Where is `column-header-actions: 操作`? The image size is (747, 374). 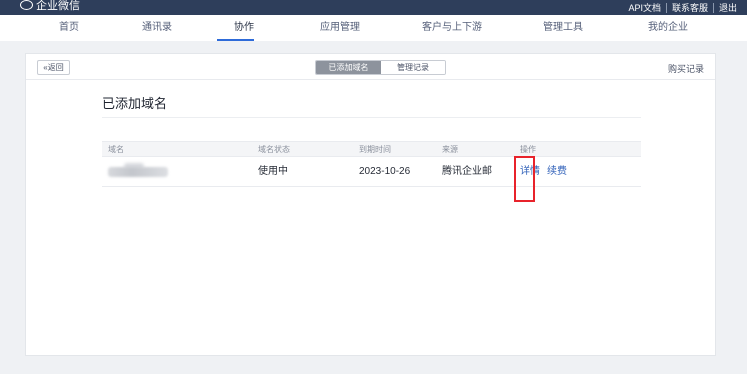
column-header-actions: 操作 is located at coordinates (528, 149).